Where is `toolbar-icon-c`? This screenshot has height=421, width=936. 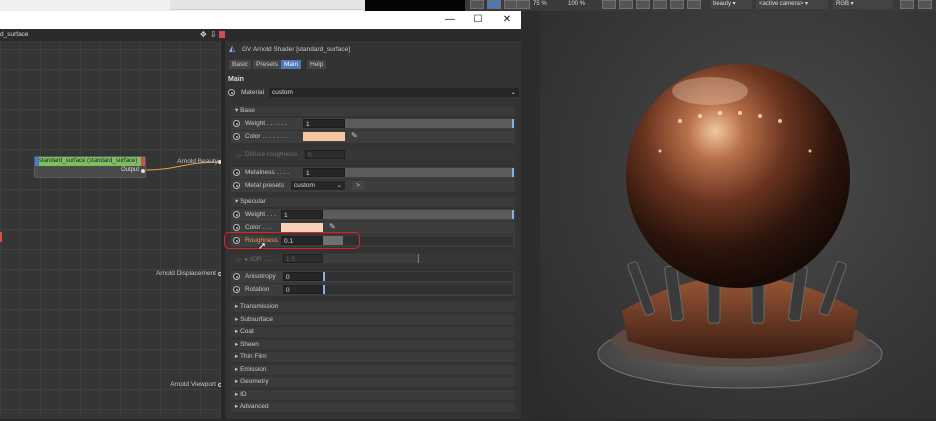 toolbar-icon-c is located at coordinates (643, 4).